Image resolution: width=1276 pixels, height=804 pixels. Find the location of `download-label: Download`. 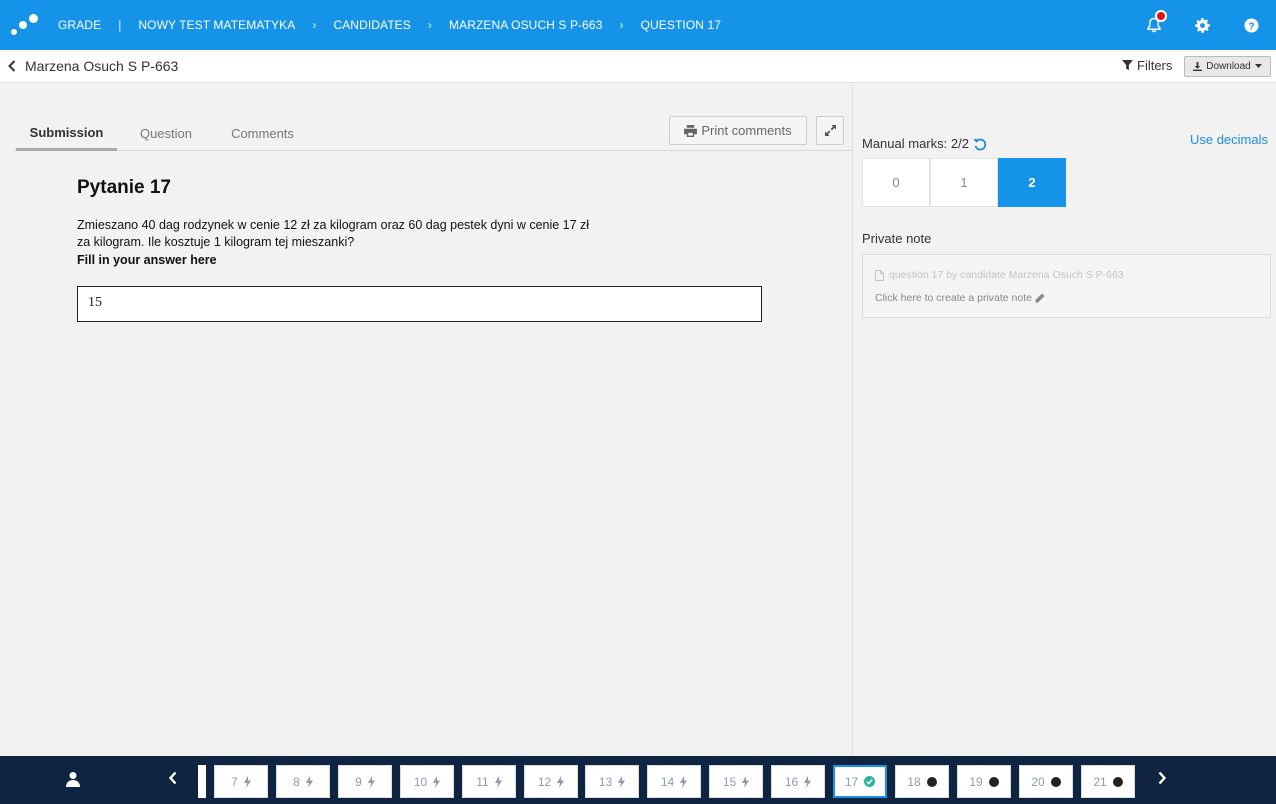

download-label: Download is located at coordinates (1228, 66).